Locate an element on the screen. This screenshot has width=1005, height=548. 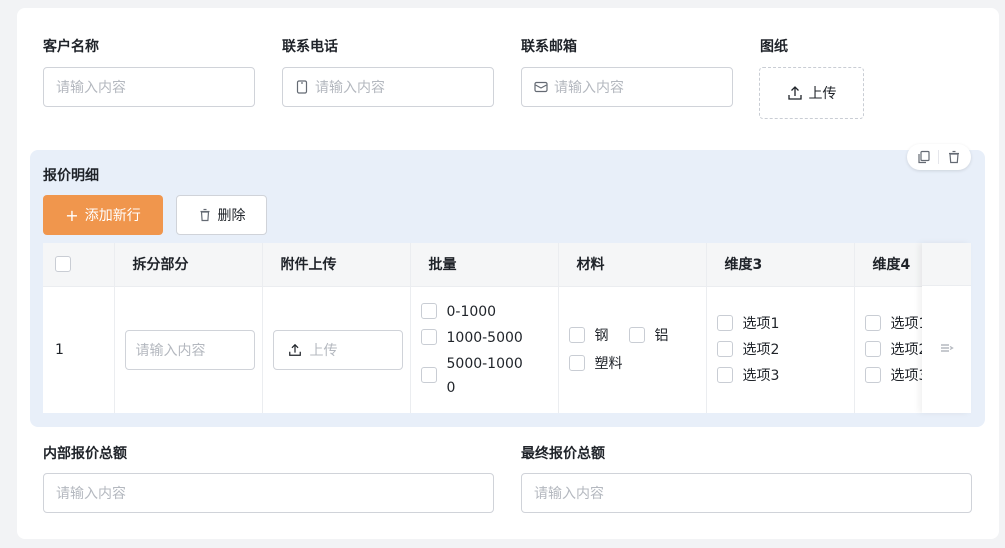
material-option: 钢 is located at coordinates (588, 336).